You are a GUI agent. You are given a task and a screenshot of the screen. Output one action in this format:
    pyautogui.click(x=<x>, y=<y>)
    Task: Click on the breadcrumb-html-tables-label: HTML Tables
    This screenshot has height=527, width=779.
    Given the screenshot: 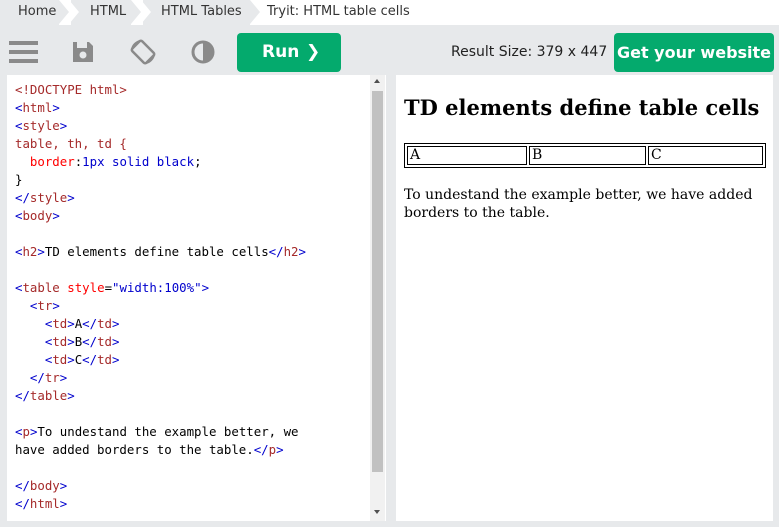 What is the action you would take?
    pyautogui.click(x=201, y=11)
    